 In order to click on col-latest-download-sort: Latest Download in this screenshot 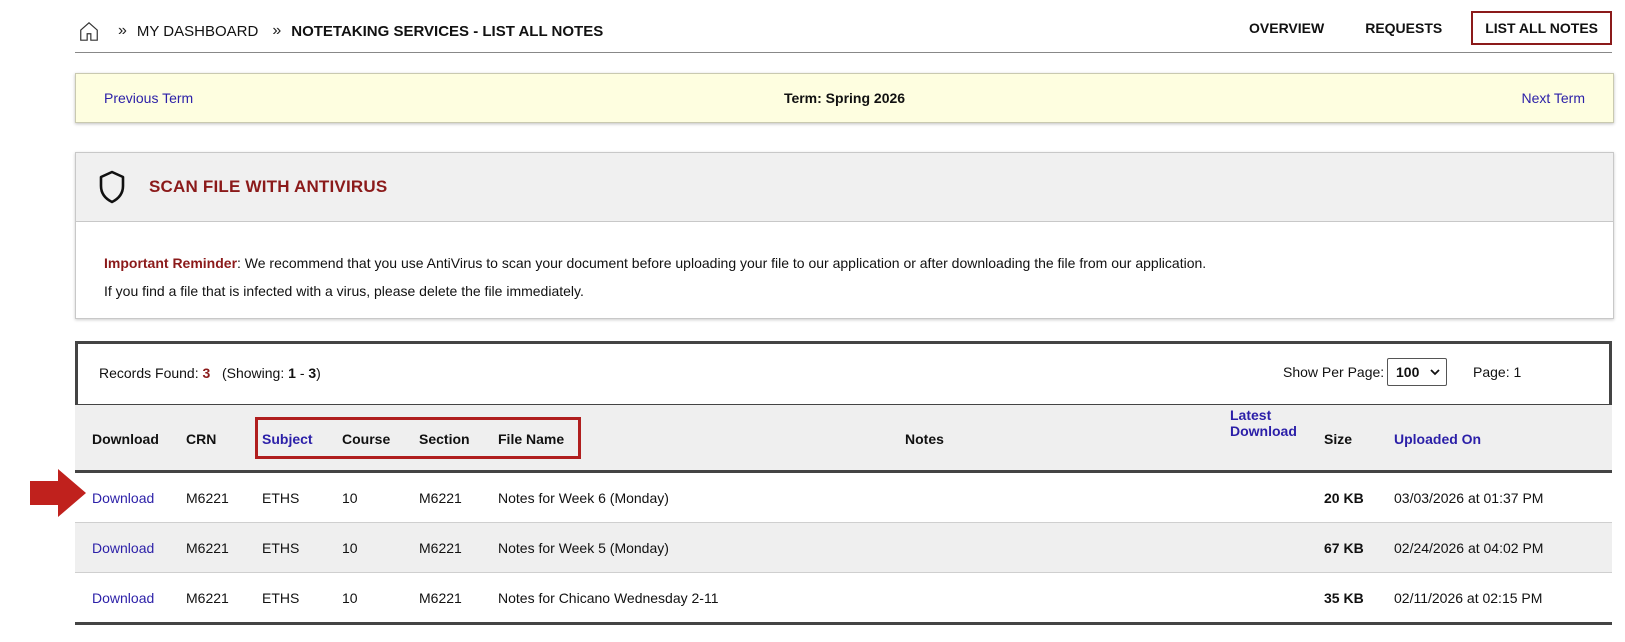, I will do `click(1263, 423)`.